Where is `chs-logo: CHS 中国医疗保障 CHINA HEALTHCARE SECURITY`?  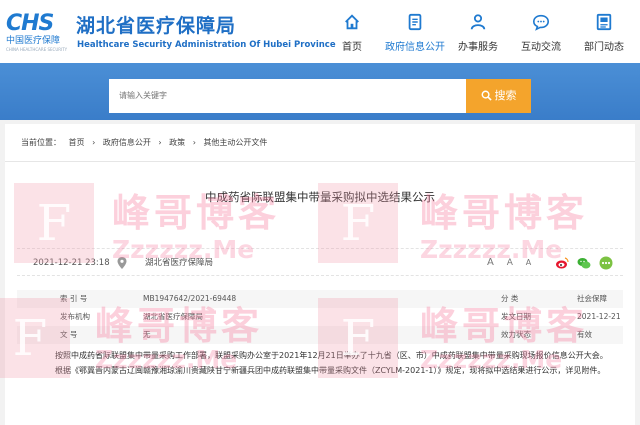 chs-logo: CHS 中国医疗保障 CHINA HEALTHCARE SECURITY is located at coordinates (37, 32).